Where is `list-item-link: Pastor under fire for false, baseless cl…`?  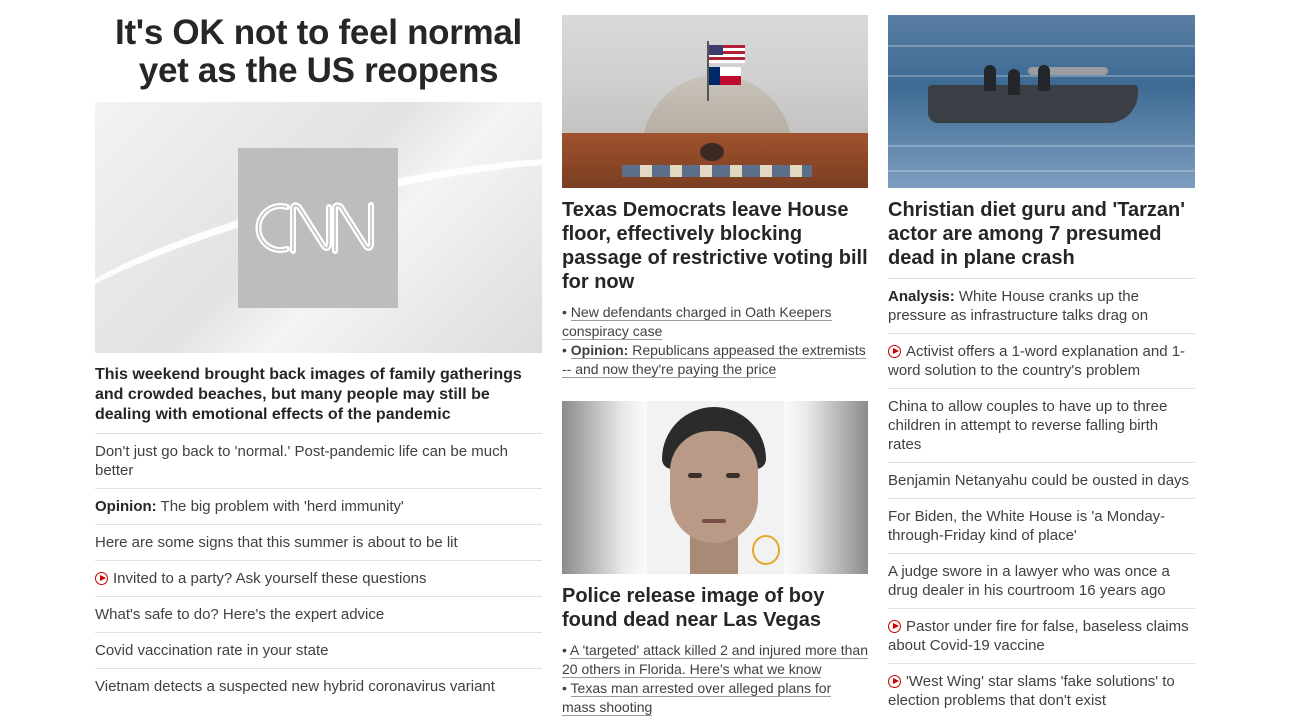 list-item-link: Pastor under fire for false, baseless cl… is located at coordinates (1038, 636).